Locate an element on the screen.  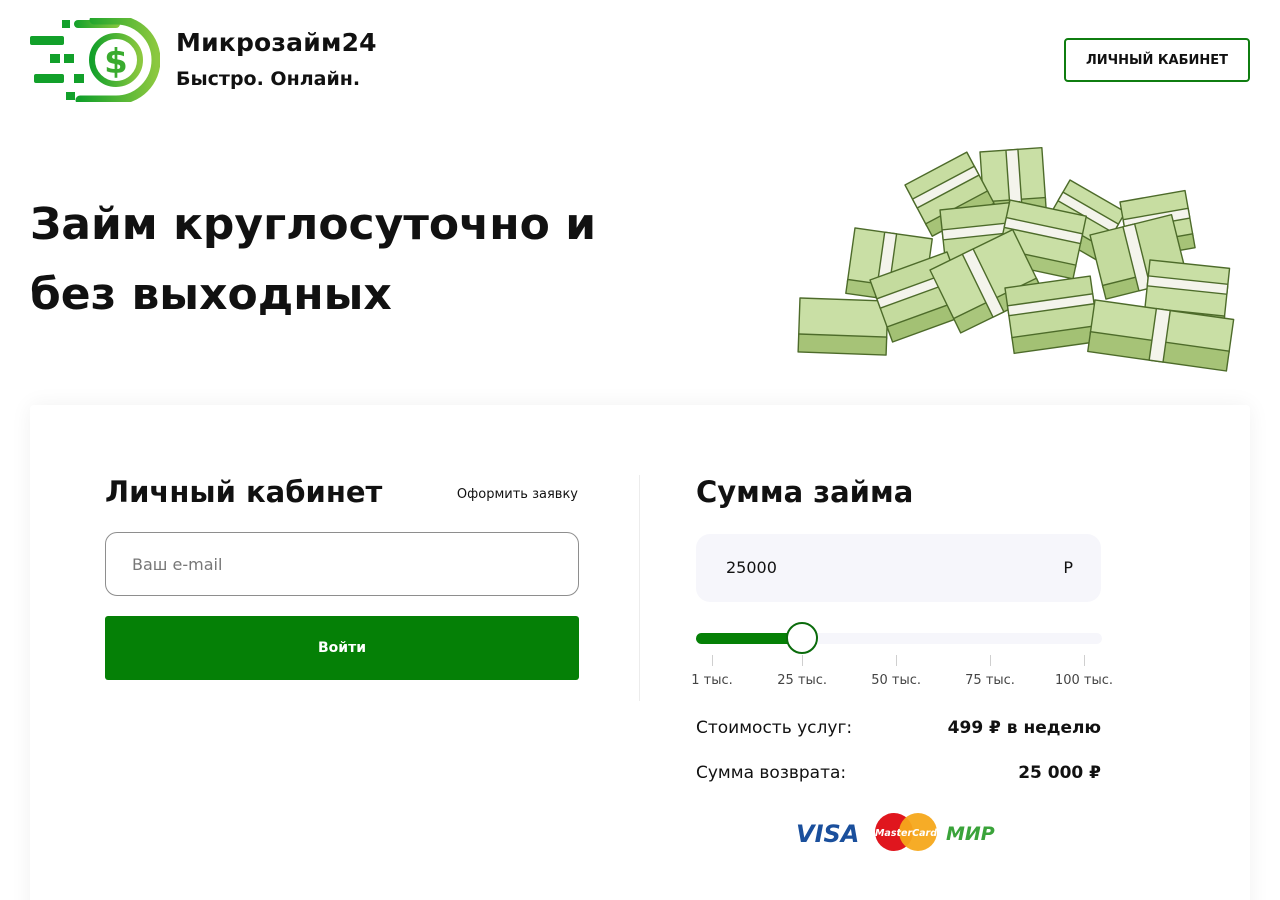
slider-tick-label: 25 тыс. is located at coordinates (802, 680).